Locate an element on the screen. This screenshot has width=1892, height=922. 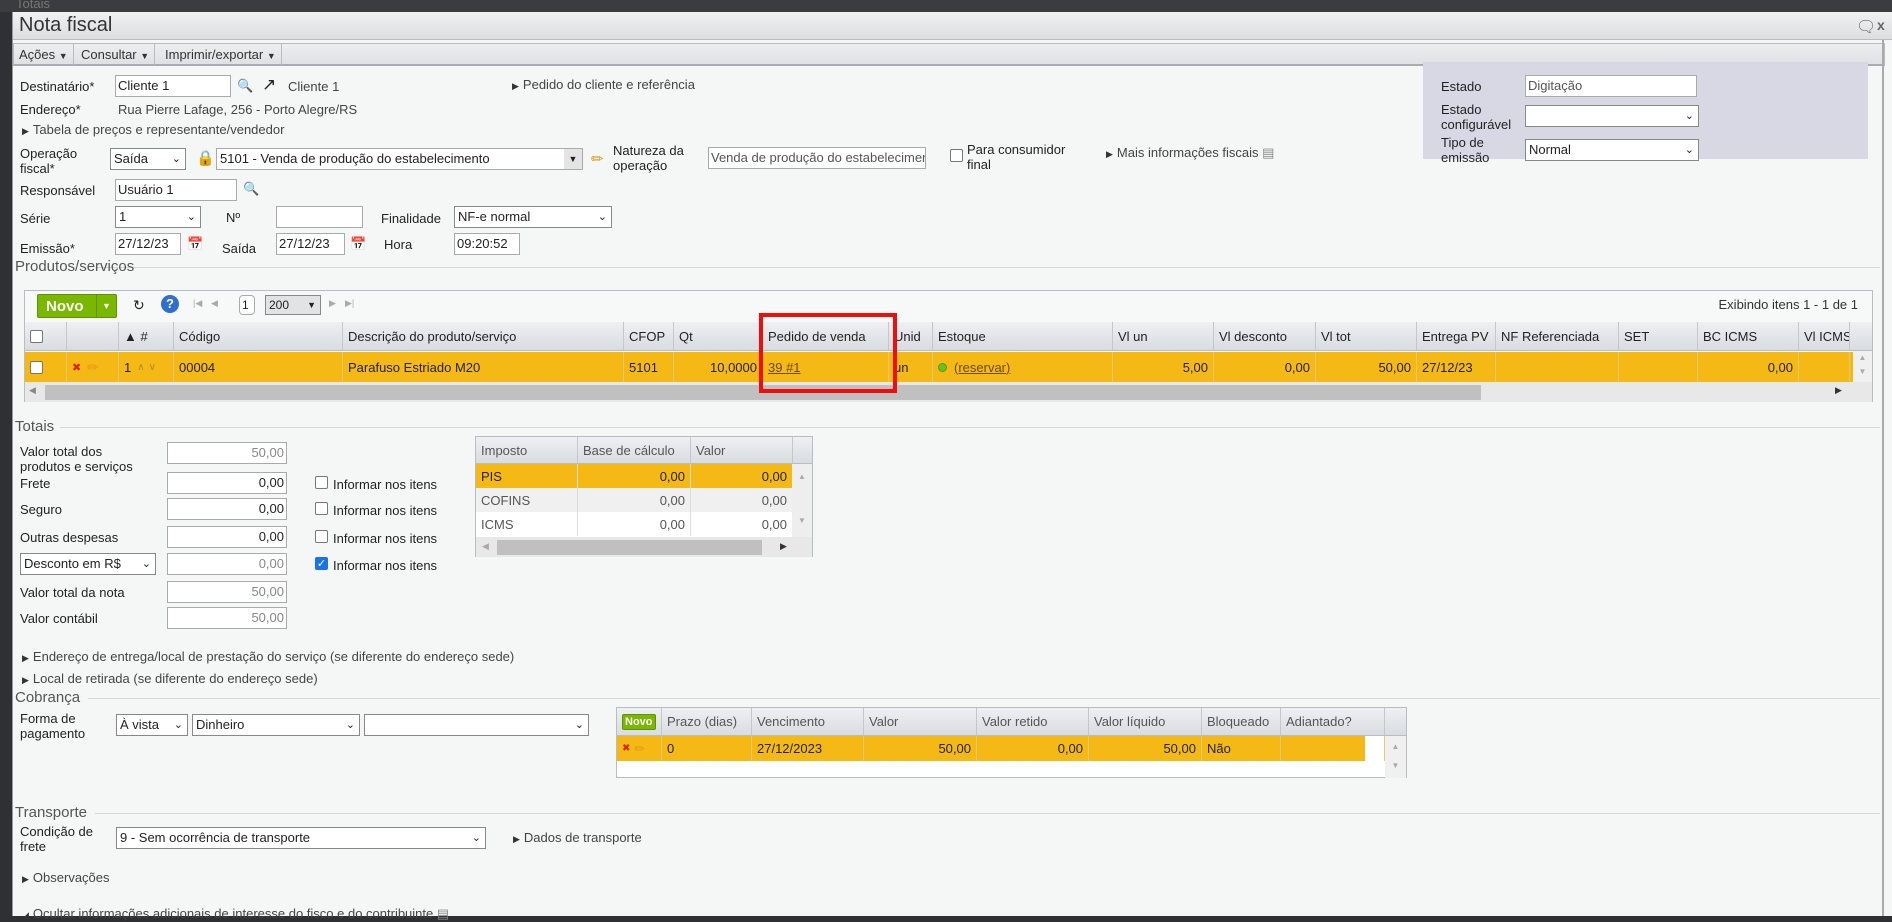
prev-page-icon: ◀ is located at coordinates (214, 303).